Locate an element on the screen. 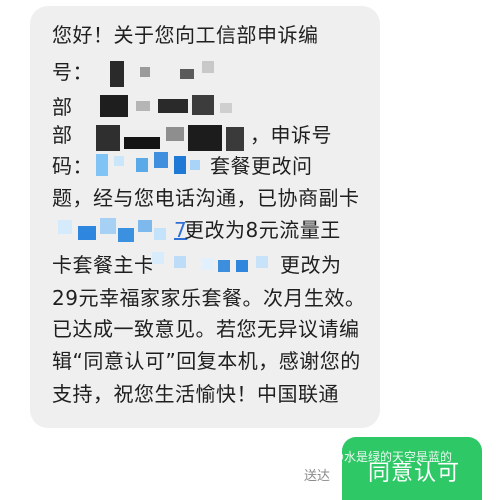  watermark: @水是绿的天空是蓝的 is located at coordinates (392, 457).